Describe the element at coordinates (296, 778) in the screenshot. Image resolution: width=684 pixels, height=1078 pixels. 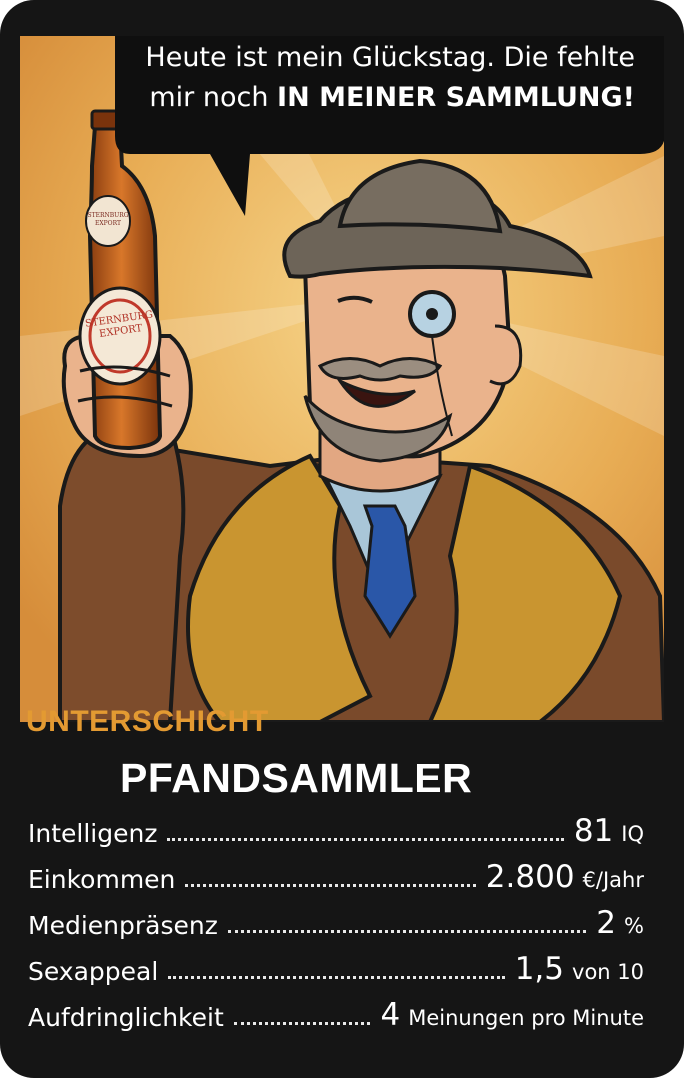
I see `card-name: PFANDSAMMLER` at that location.